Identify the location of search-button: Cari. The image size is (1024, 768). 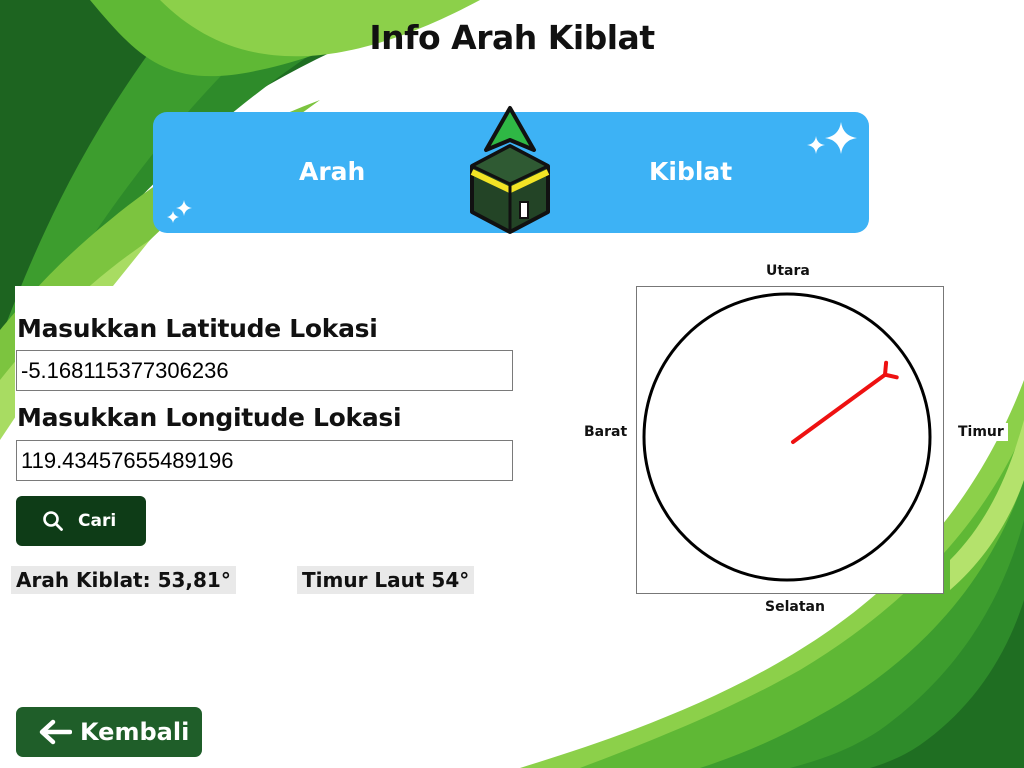
(81, 521).